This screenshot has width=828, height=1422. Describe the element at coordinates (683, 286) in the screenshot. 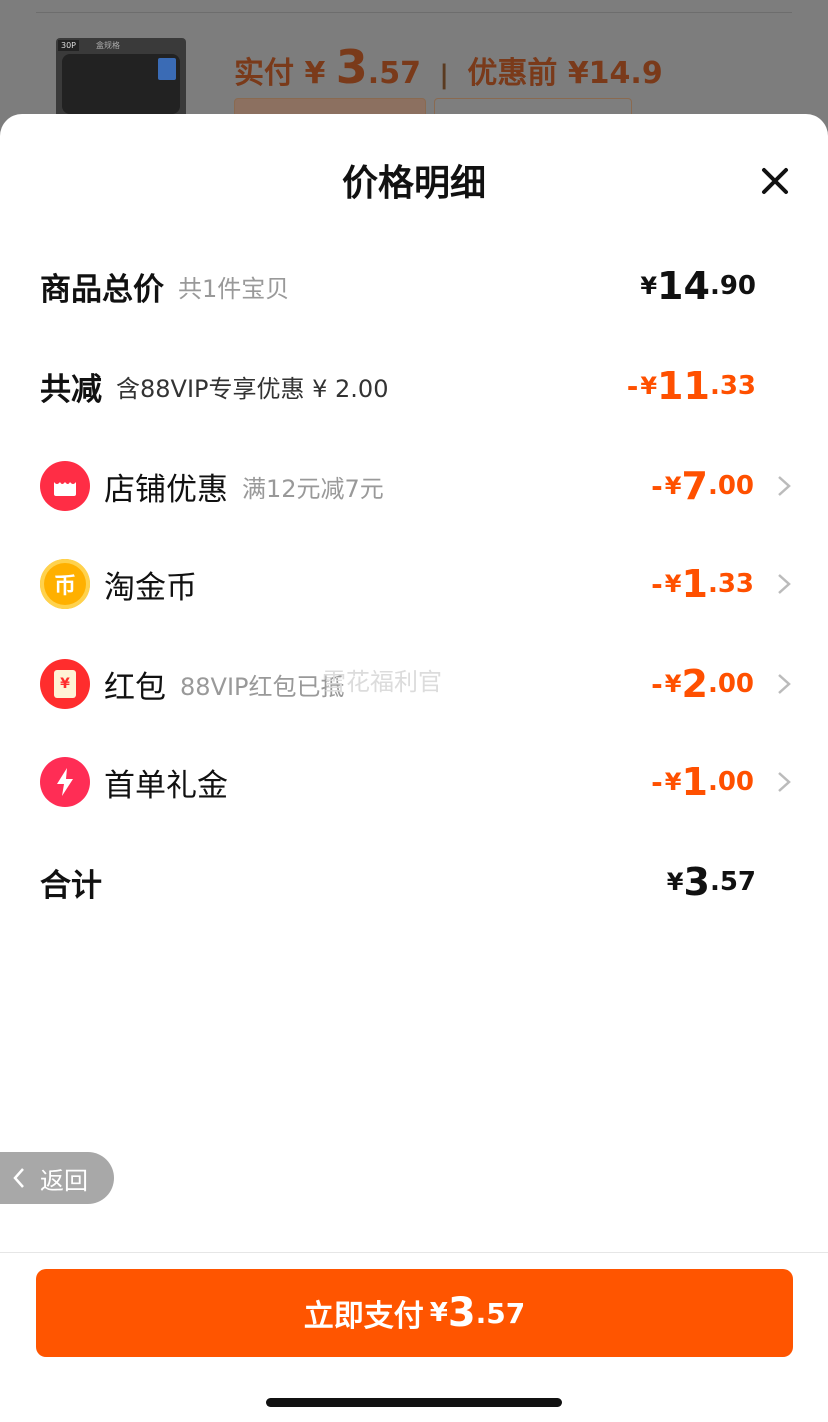

I see `amount-int: 14` at that location.